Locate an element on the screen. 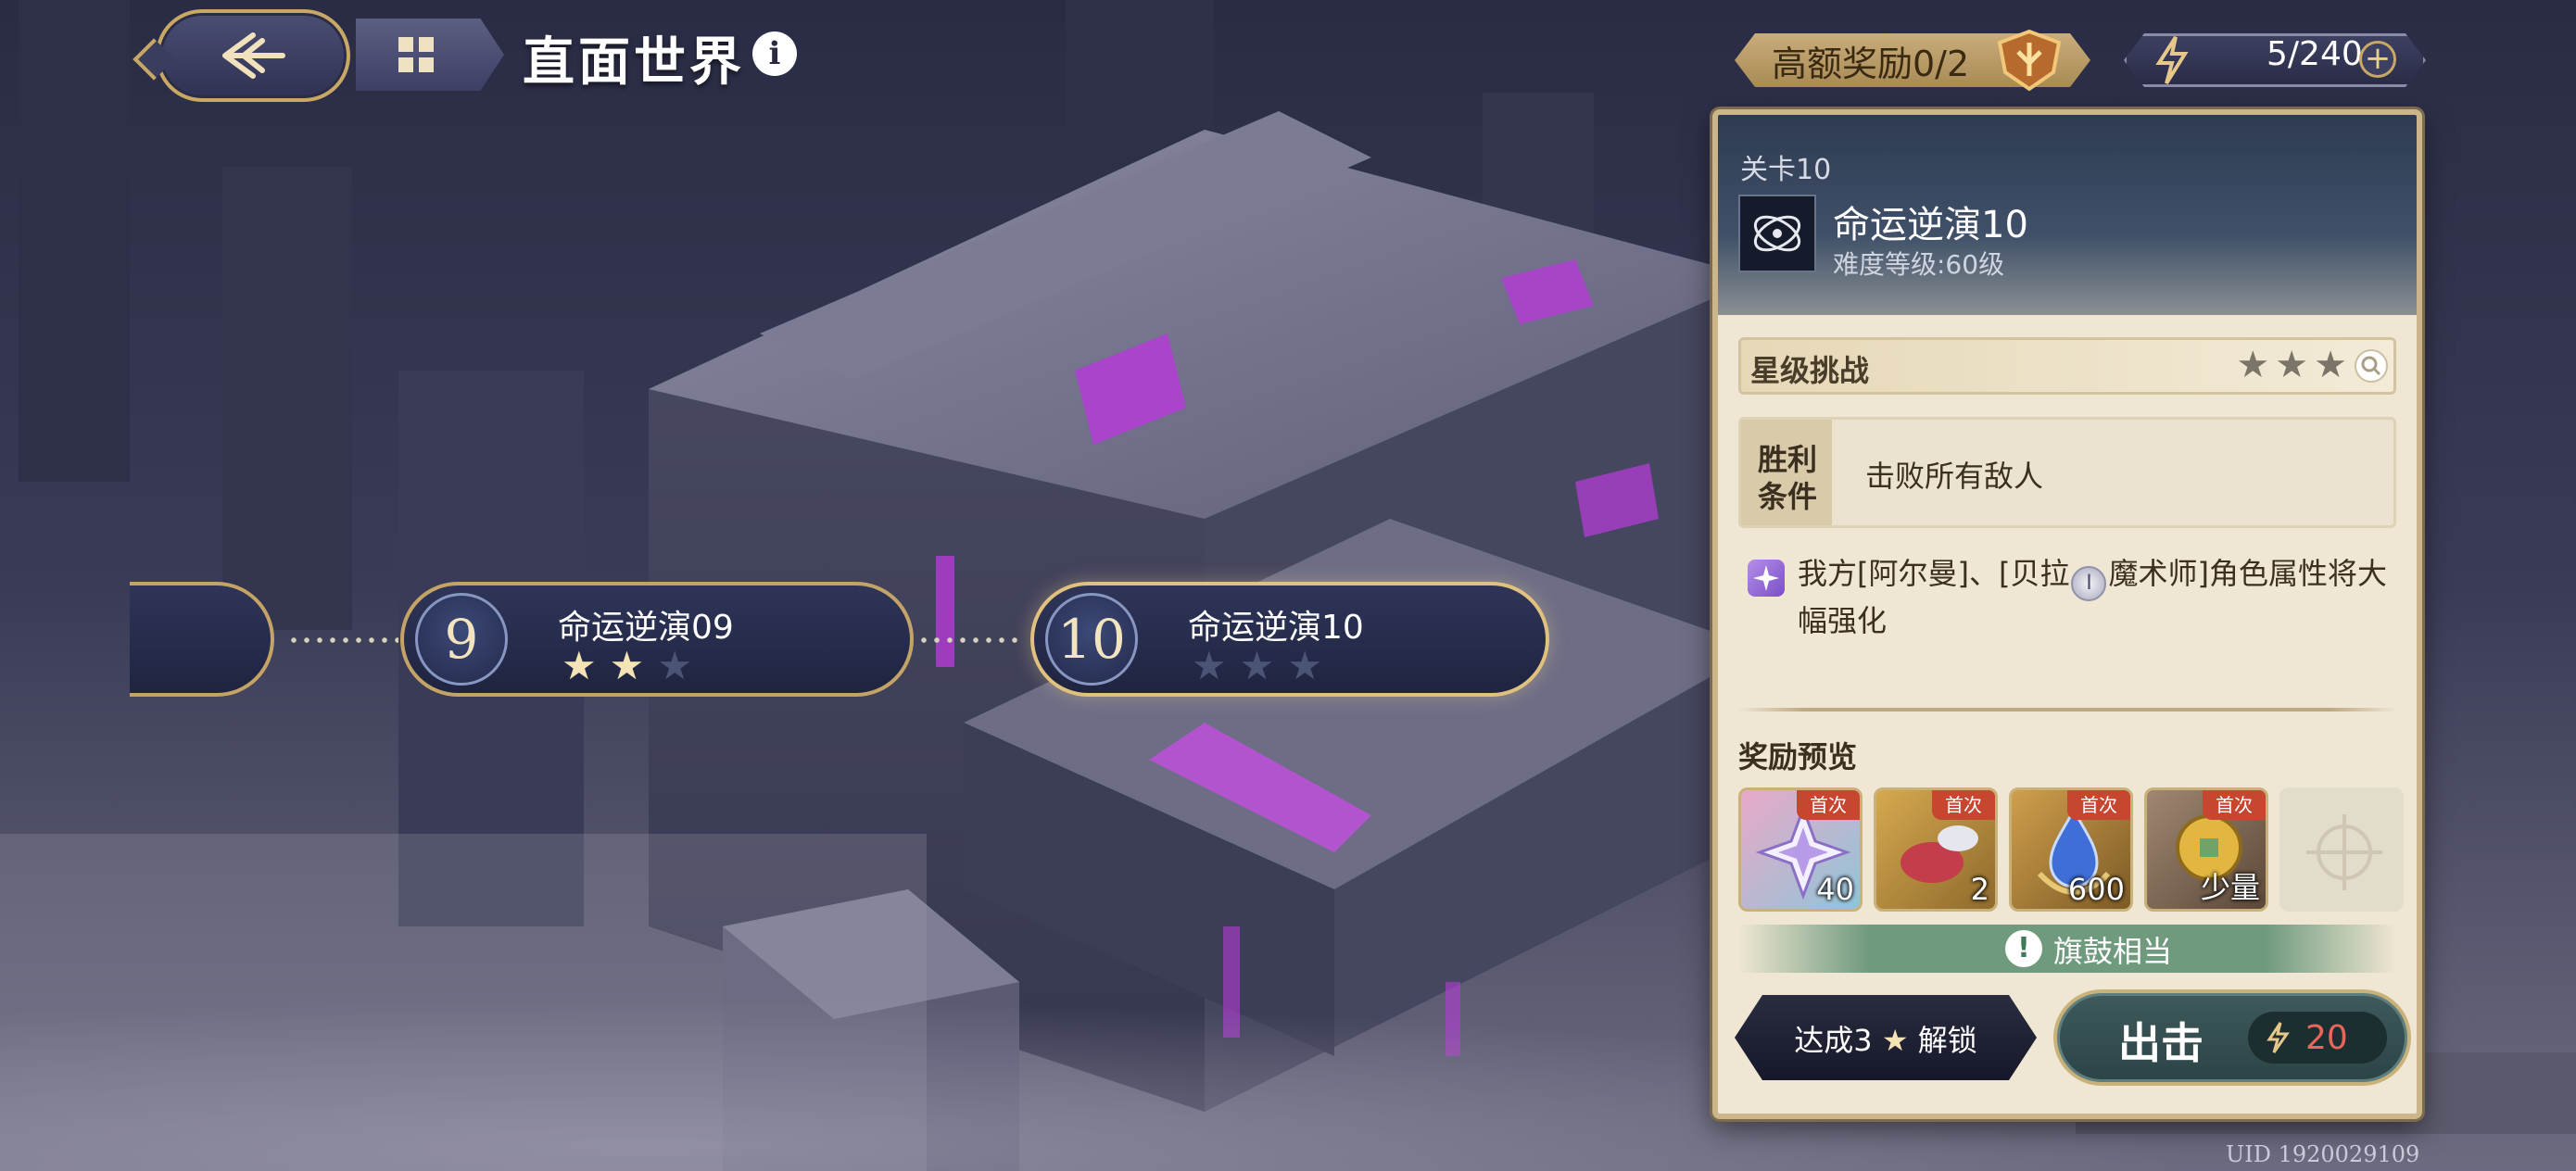 The width and height of the screenshot is (2576, 1171). energy-value: 5/240 is located at coordinates (2315, 54).